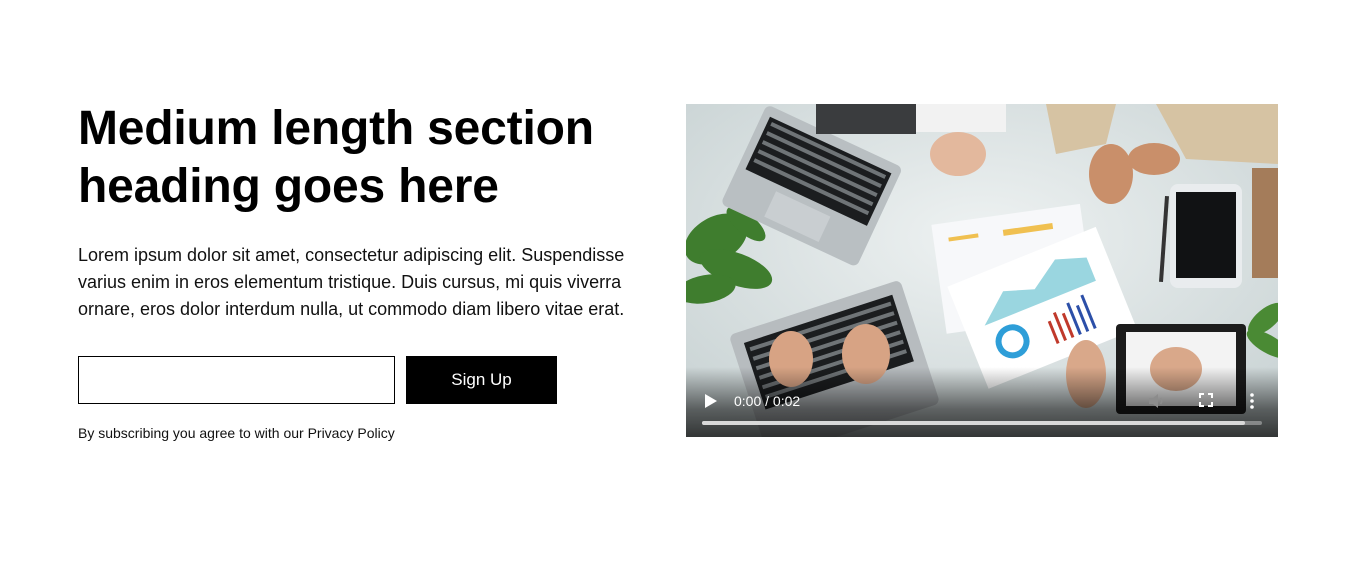 The height and width of the screenshot is (577, 1361). I want to click on play-icon, so click(711, 401).